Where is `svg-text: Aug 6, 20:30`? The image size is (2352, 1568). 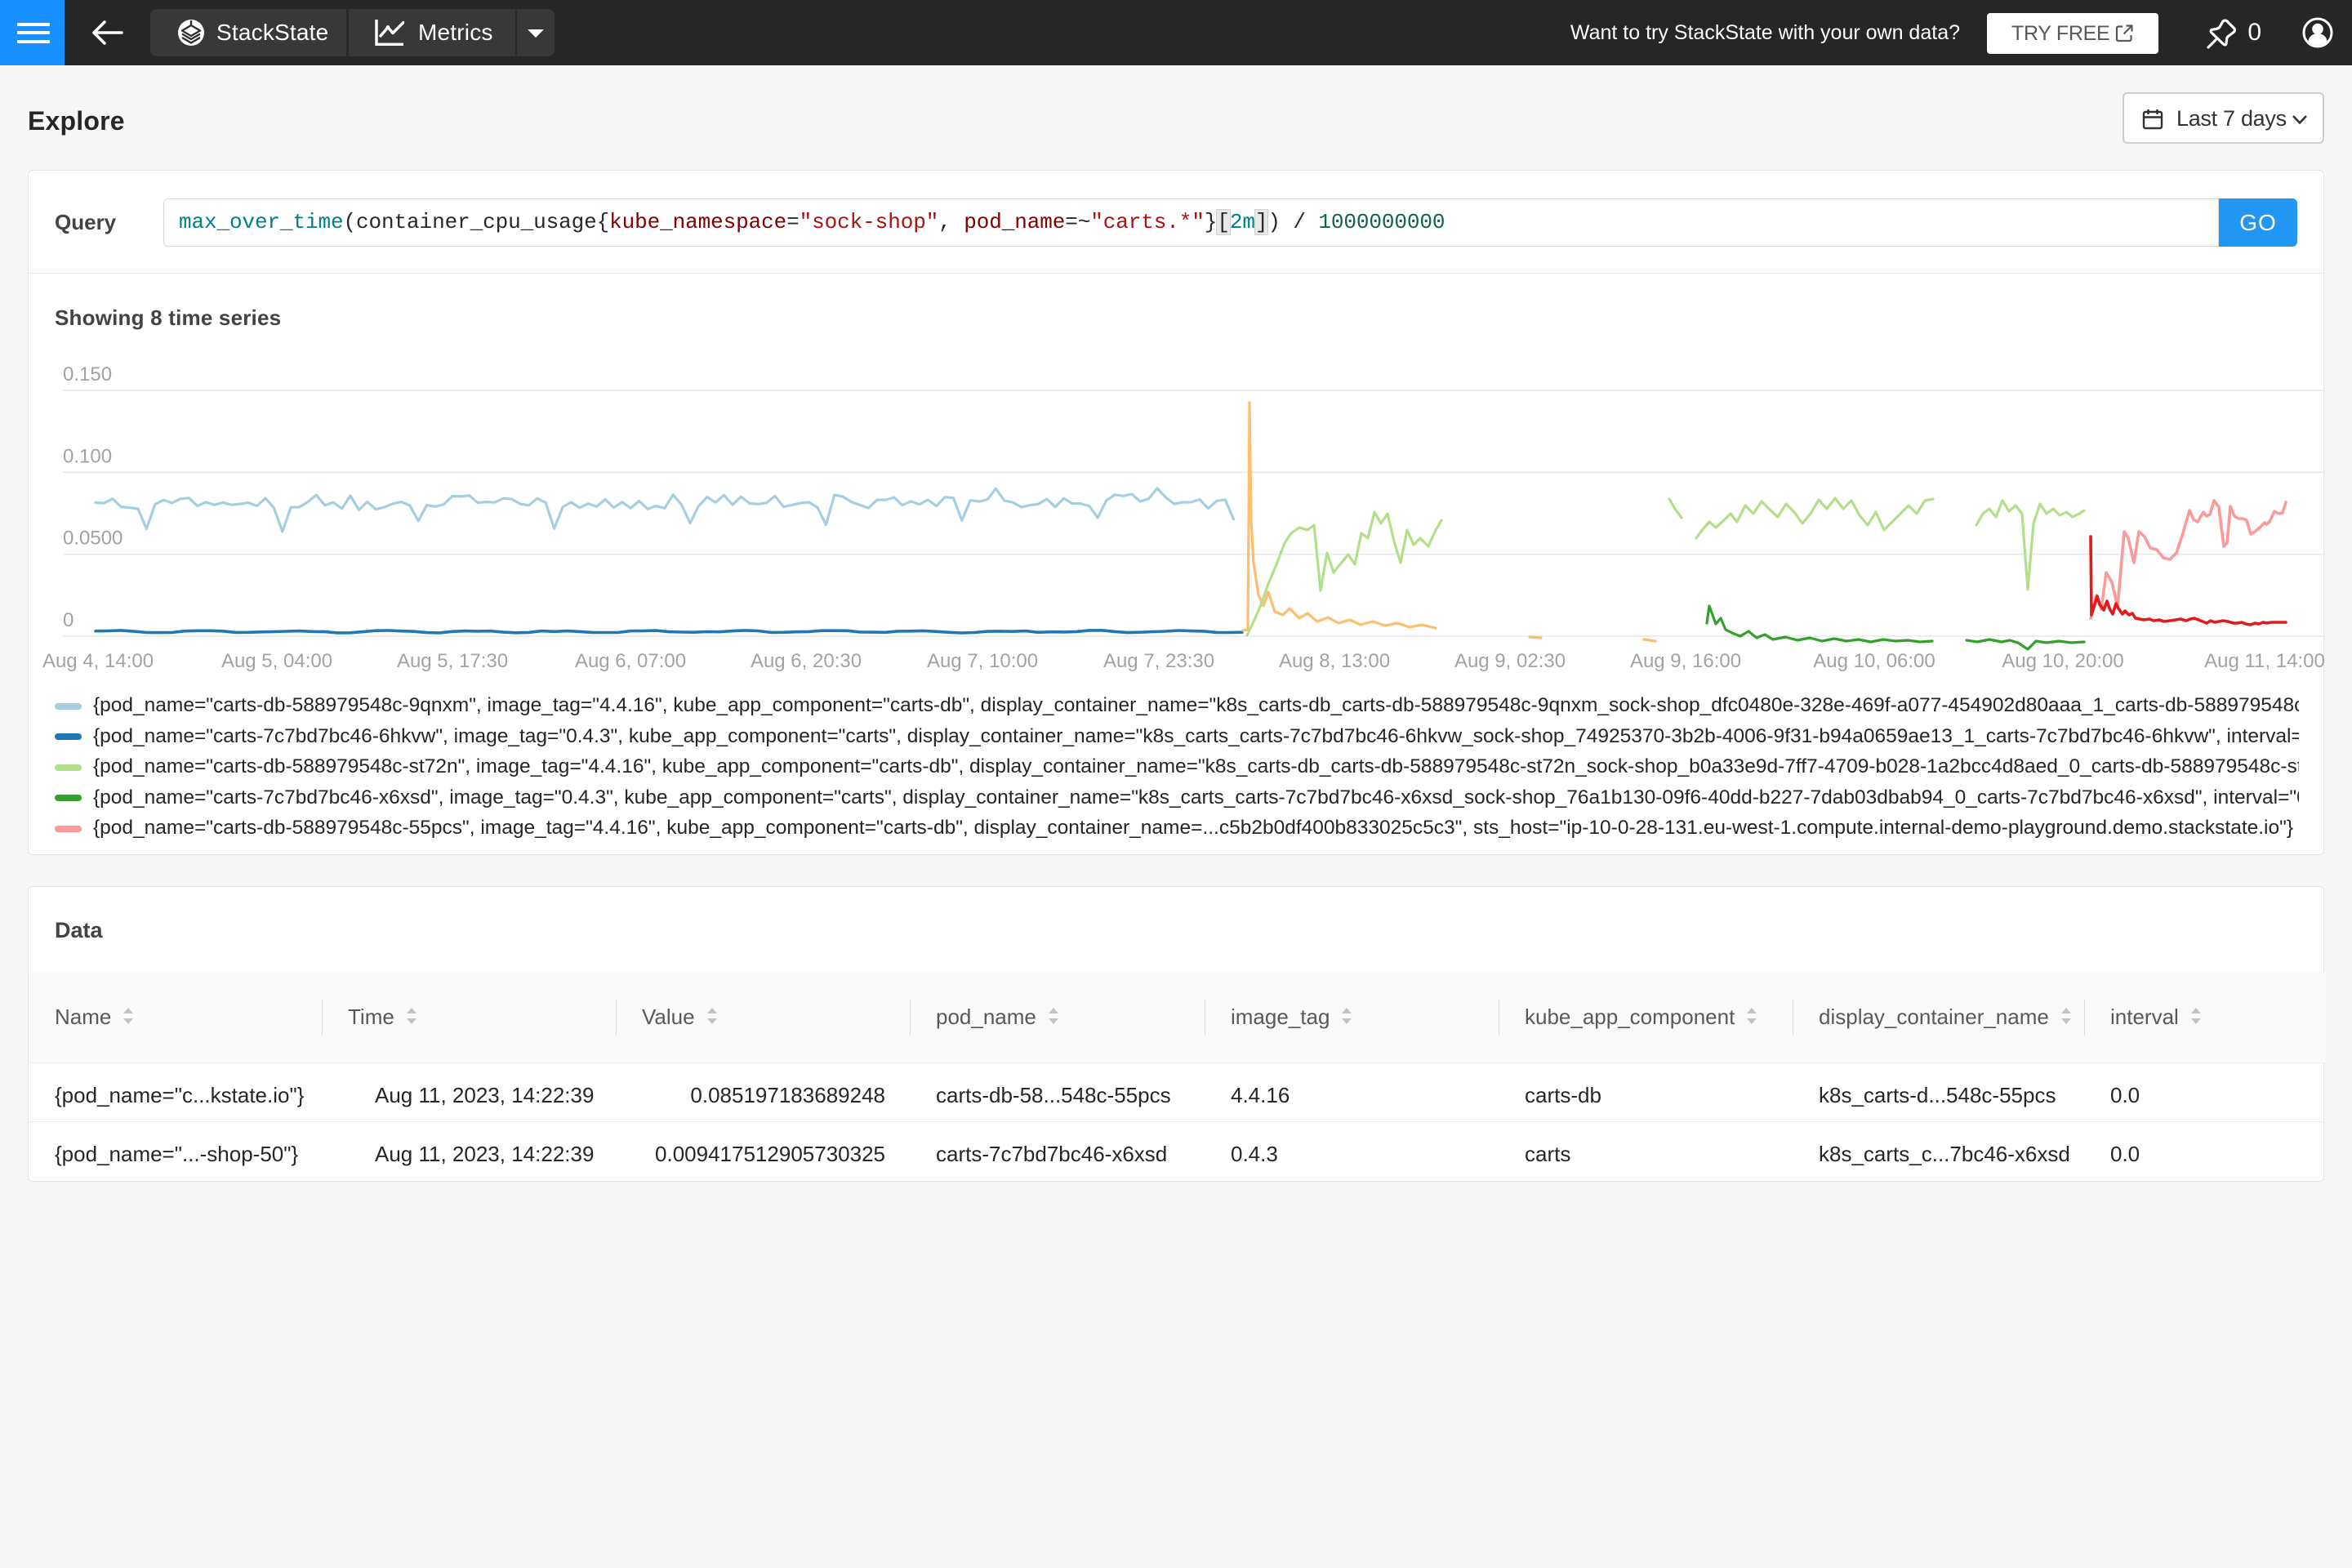 svg-text: Aug 6, 20:30 is located at coordinates (806, 661).